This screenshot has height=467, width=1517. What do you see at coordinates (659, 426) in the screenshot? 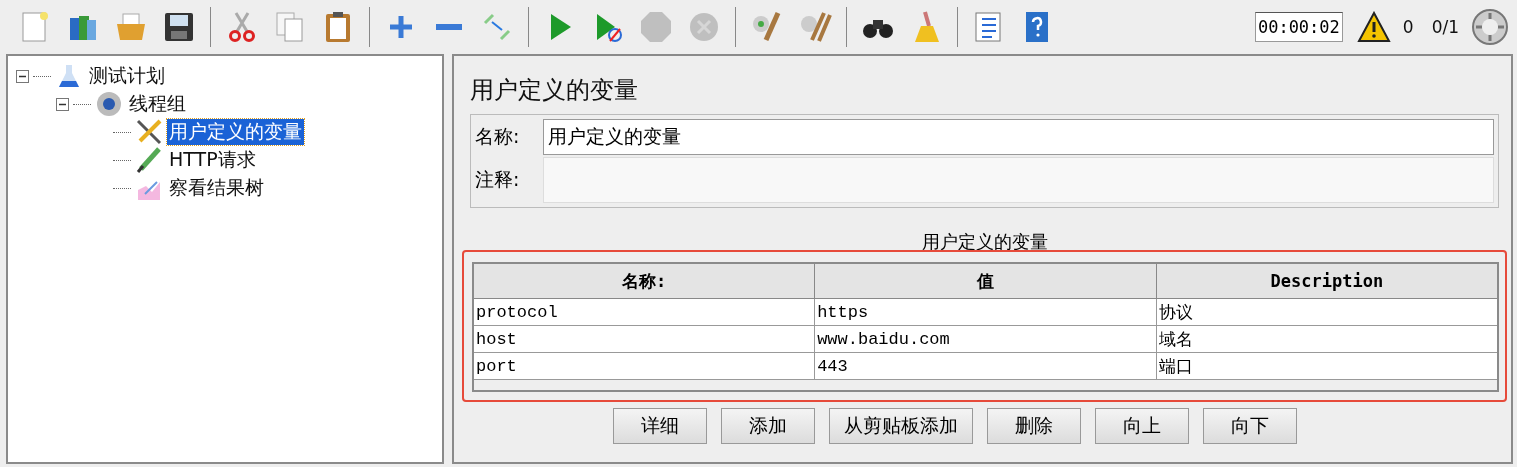
I see `action-button: 详细` at bounding box center [659, 426].